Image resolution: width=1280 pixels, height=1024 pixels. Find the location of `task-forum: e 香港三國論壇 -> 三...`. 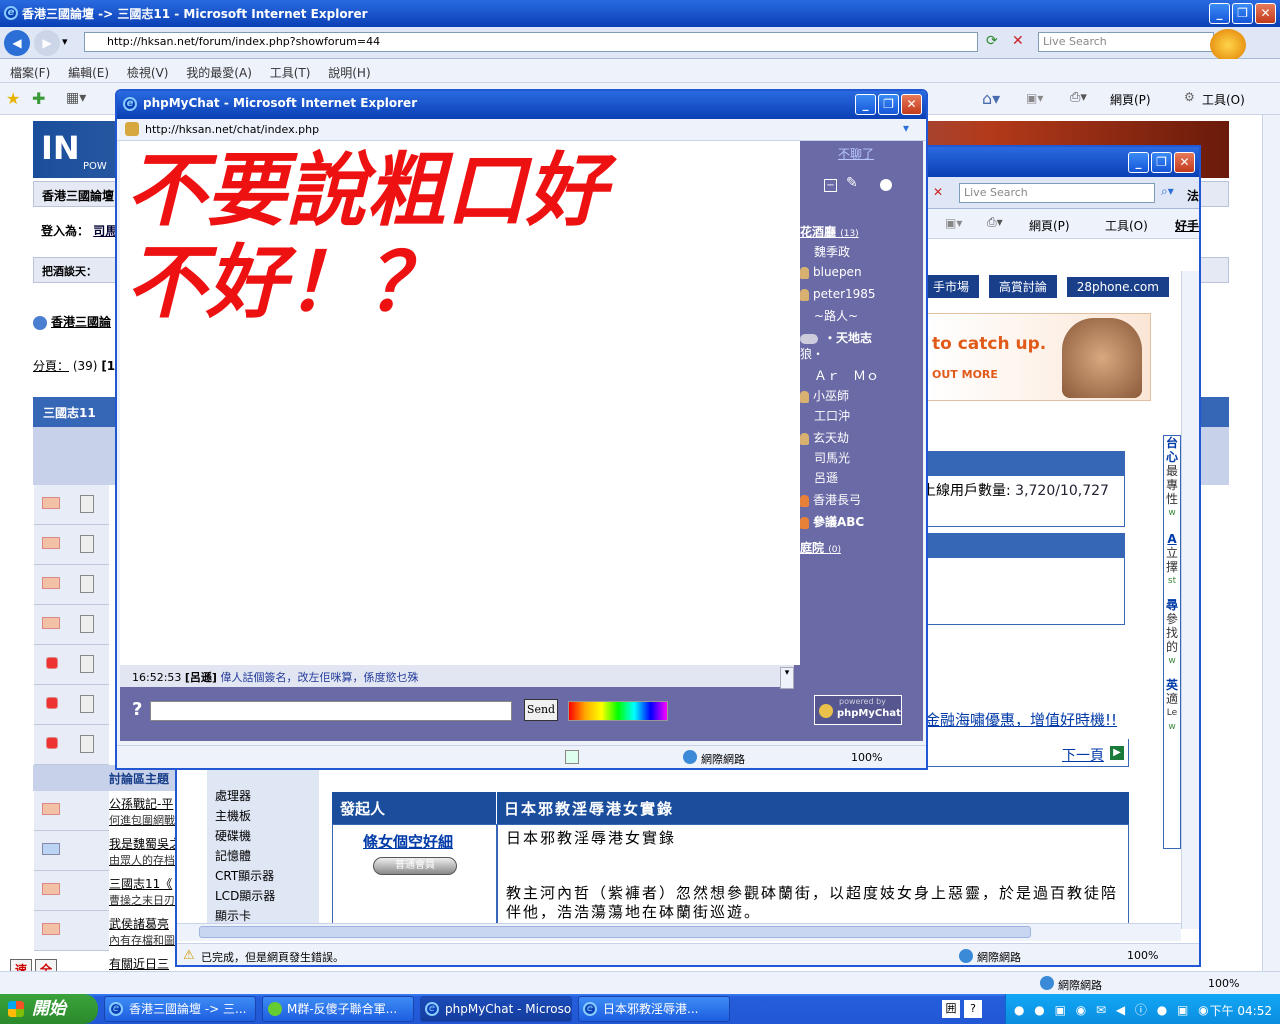

task-forum: e 香港三國論壇 -> 三... is located at coordinates (180, 1009).